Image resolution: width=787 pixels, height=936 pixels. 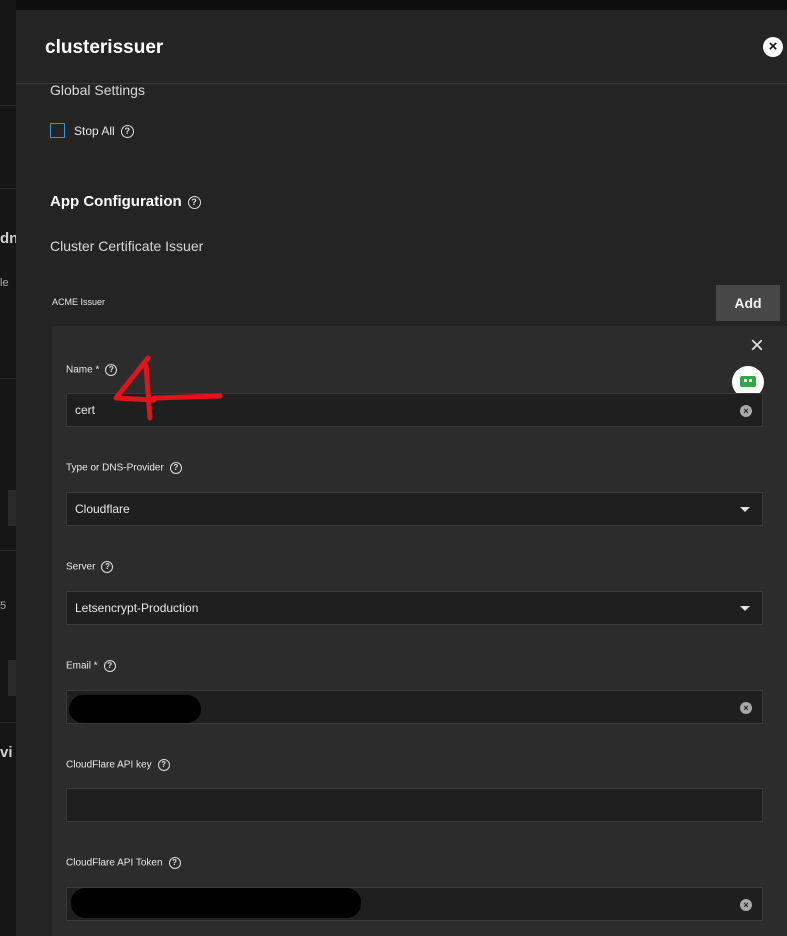 What do you see at coordinates (414, 608) in the screenshot?
I see `server-select: Letsencrypt-Production` at bounding box center [414, 608].